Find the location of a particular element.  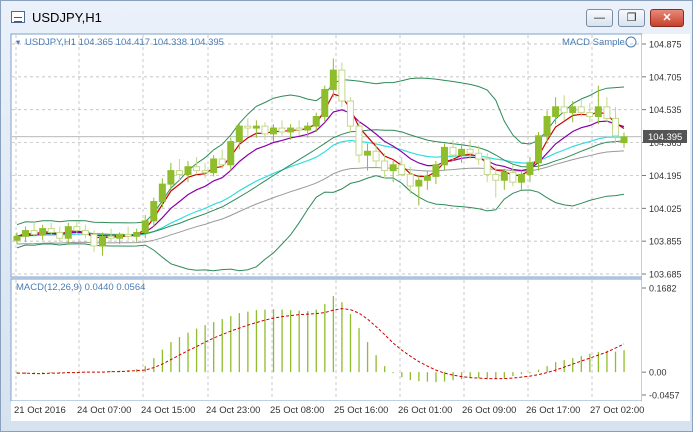

price-axis-label: 103.855 is located at coordinates (665, 242).